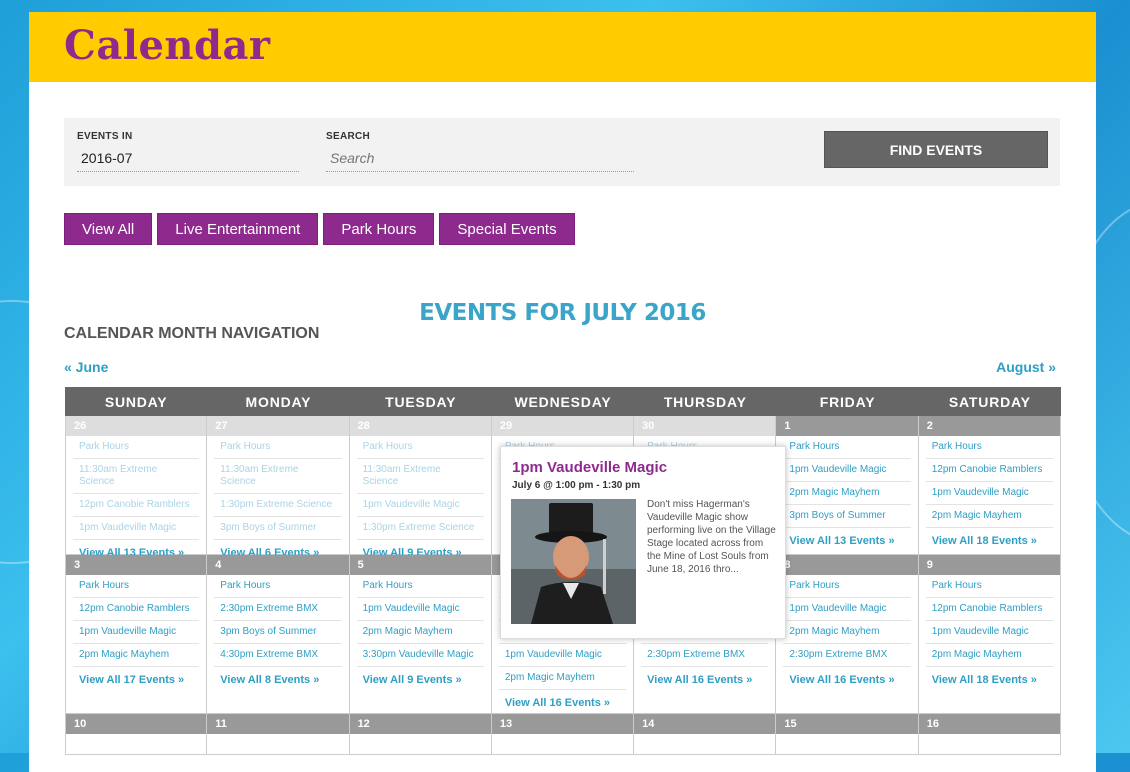 The image size is (1130, 772). What do you see at coordinates (573, 561) in the screenshot?
I see `magician-photo-icon` at bounding box center [573, 561].